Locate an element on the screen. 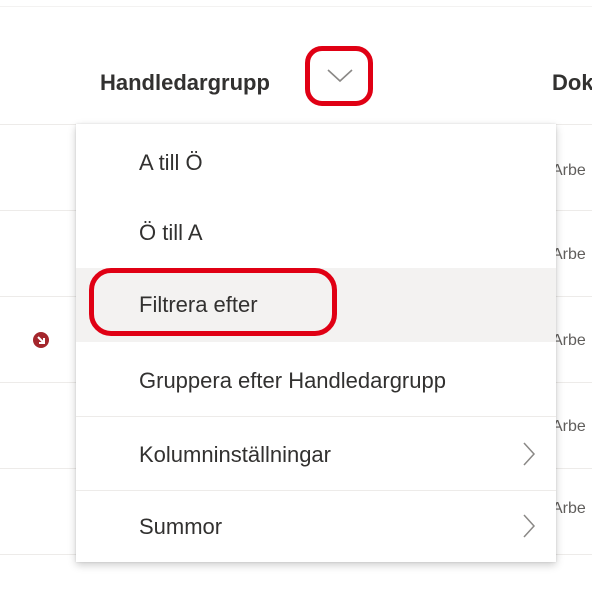 This screenshot has height=607, width=592. menu-item-group-by: Gruppera efter Handledargrupp is located at coordinates (316, 381).